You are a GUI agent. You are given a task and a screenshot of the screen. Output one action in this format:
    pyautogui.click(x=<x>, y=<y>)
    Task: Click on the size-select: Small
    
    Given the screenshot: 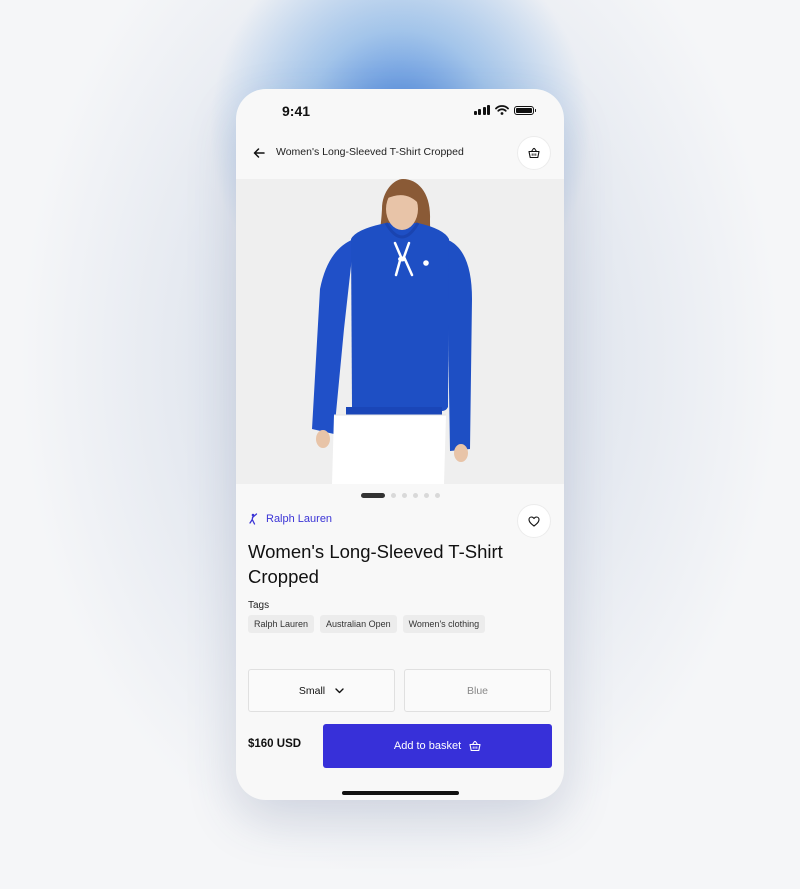 What is the action you would take?
    pyautogui.click(x=321, y=690)
    